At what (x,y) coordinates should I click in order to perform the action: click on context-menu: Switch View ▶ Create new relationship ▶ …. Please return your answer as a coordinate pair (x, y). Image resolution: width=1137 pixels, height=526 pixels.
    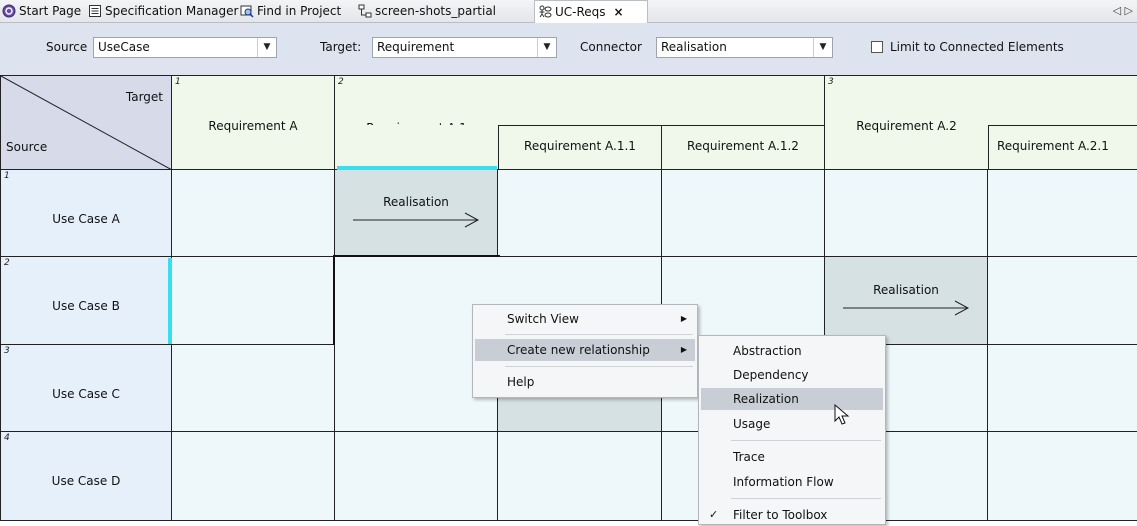
    Looking at the image, I should click on (585, 351).